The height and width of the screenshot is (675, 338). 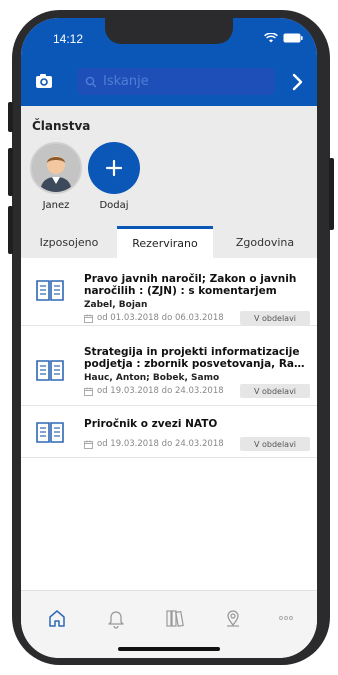 I want to click on avatar, so click(x=56, y=168).